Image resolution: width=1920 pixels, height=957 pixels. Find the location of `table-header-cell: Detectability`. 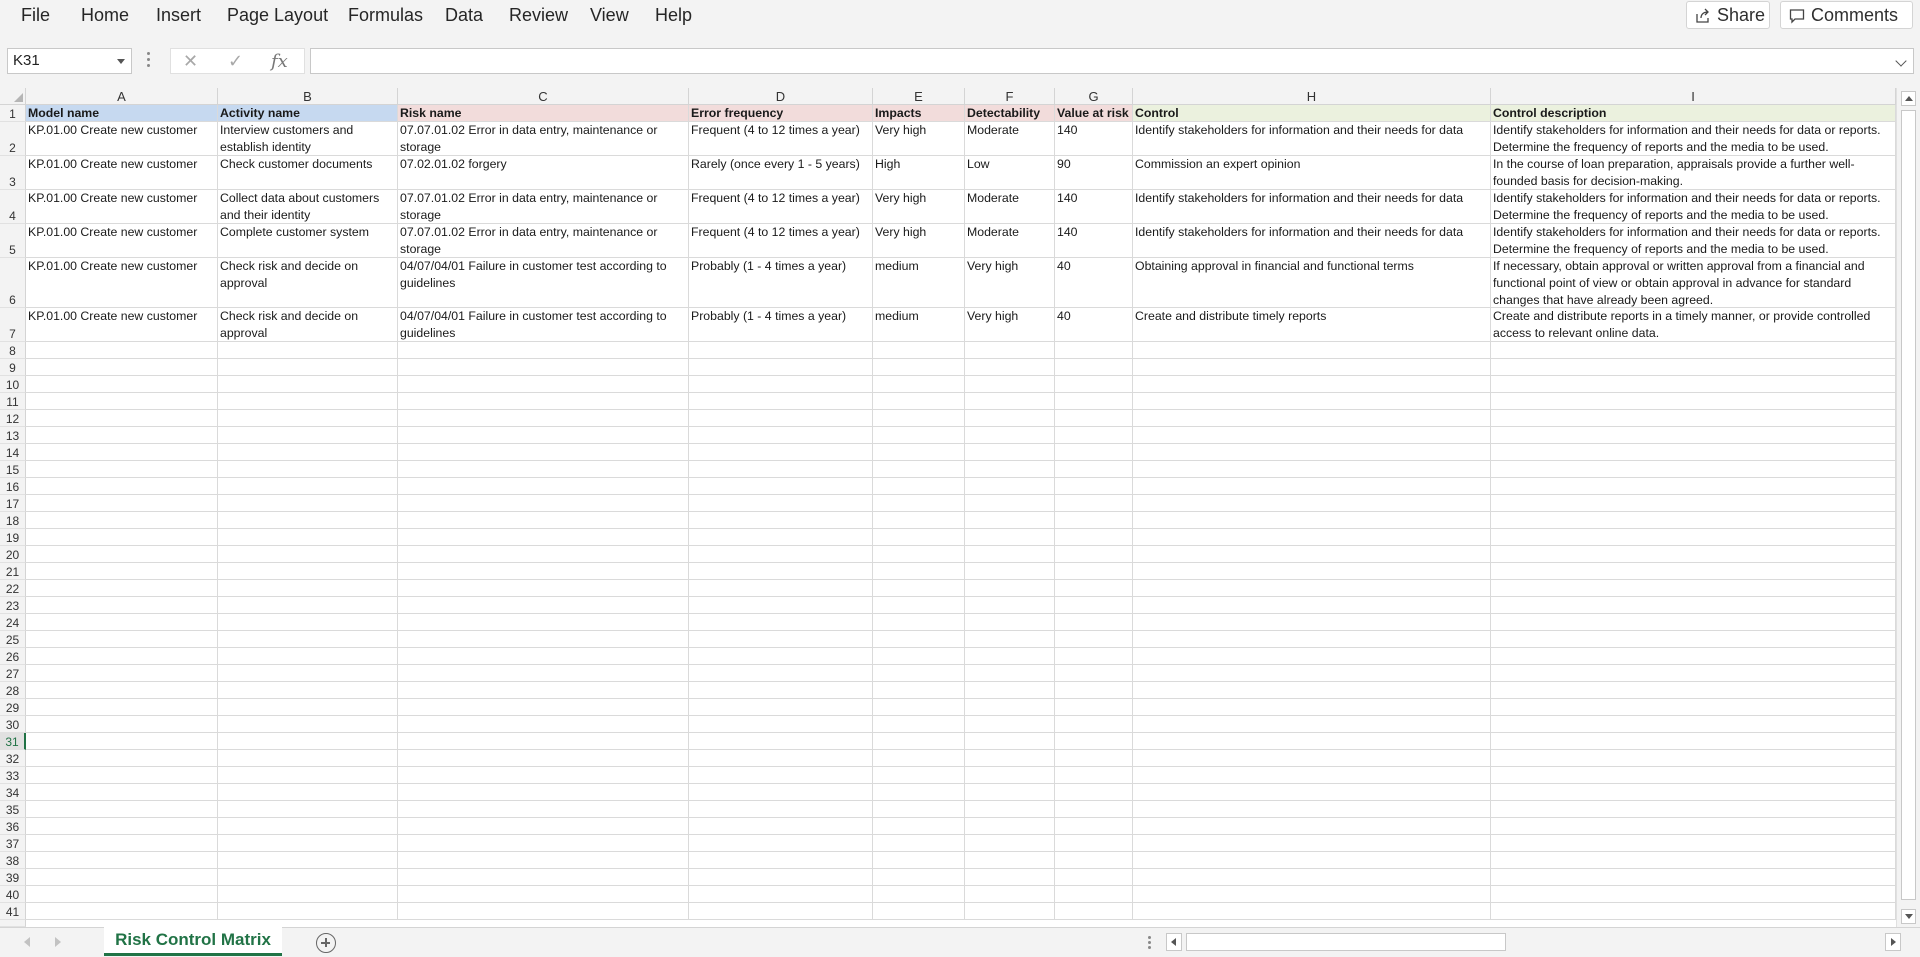

table-header-cell: Detectability is located at coordinates (1010, 113).